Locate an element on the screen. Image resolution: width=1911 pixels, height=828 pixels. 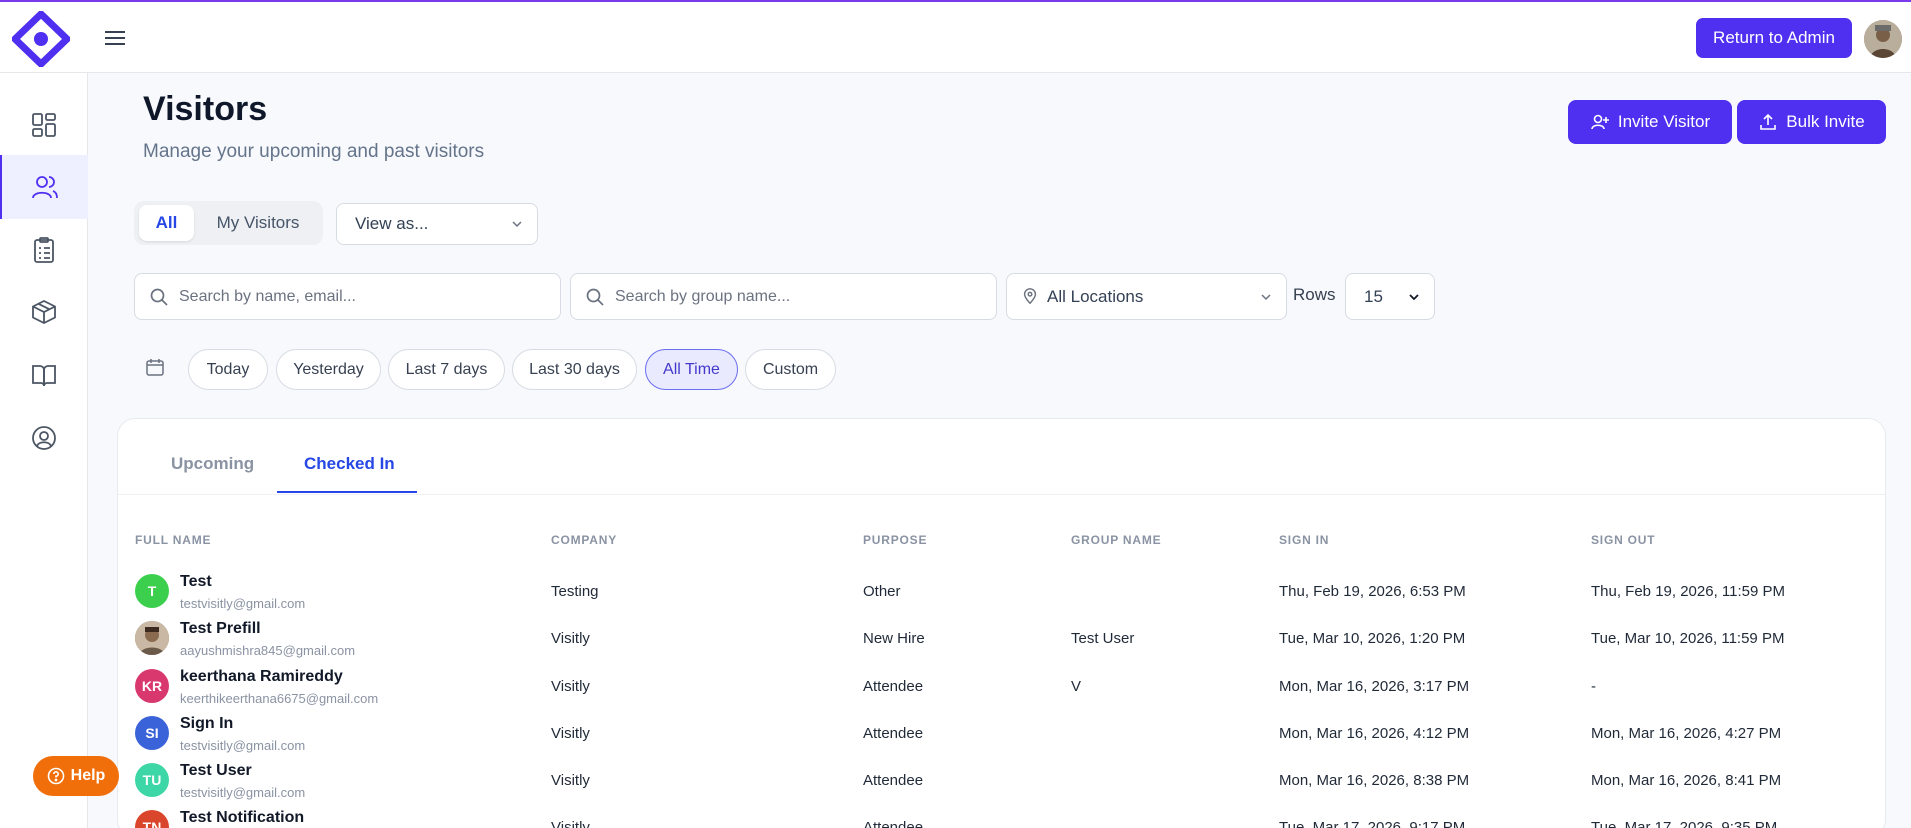
bulk-invite-label: Bulk Invite is located at coordinates (1825, 121).